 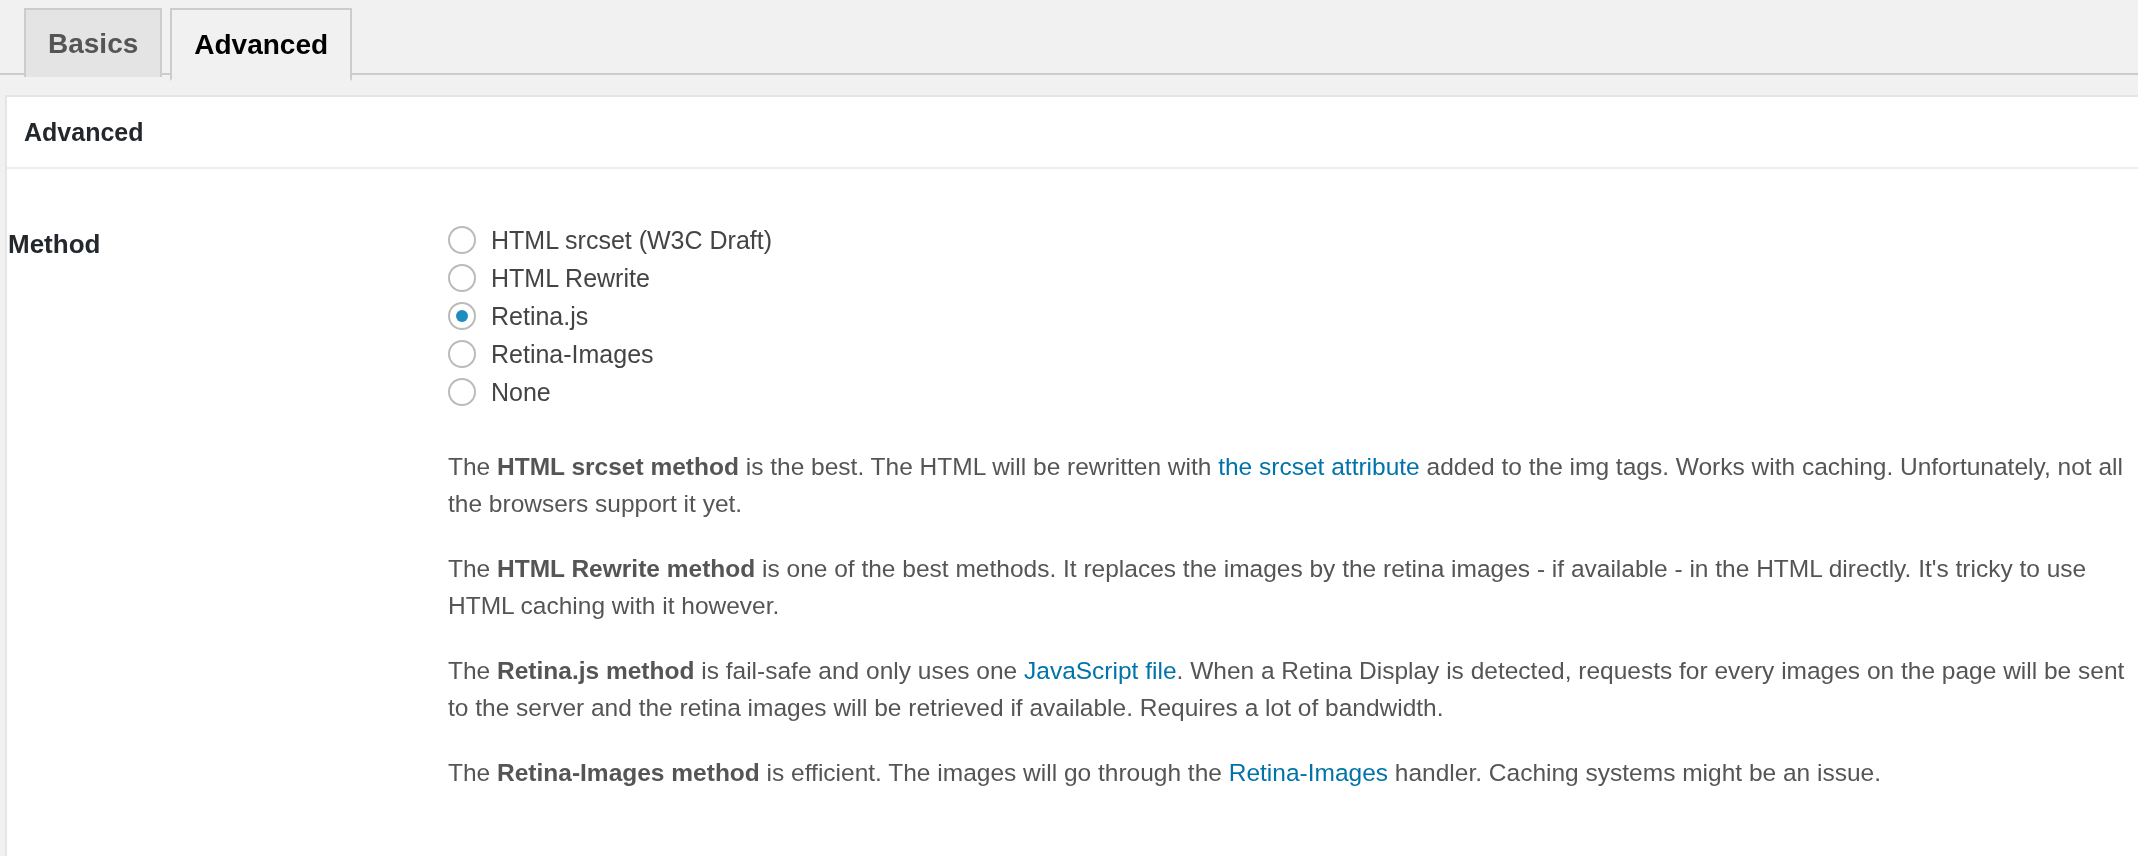 I want to click on description-paragraph: The Retina-Images method is efficient. The images will go through the Retina-Images handler. Caching systems might be an issue., so click(x=1165, y=773).